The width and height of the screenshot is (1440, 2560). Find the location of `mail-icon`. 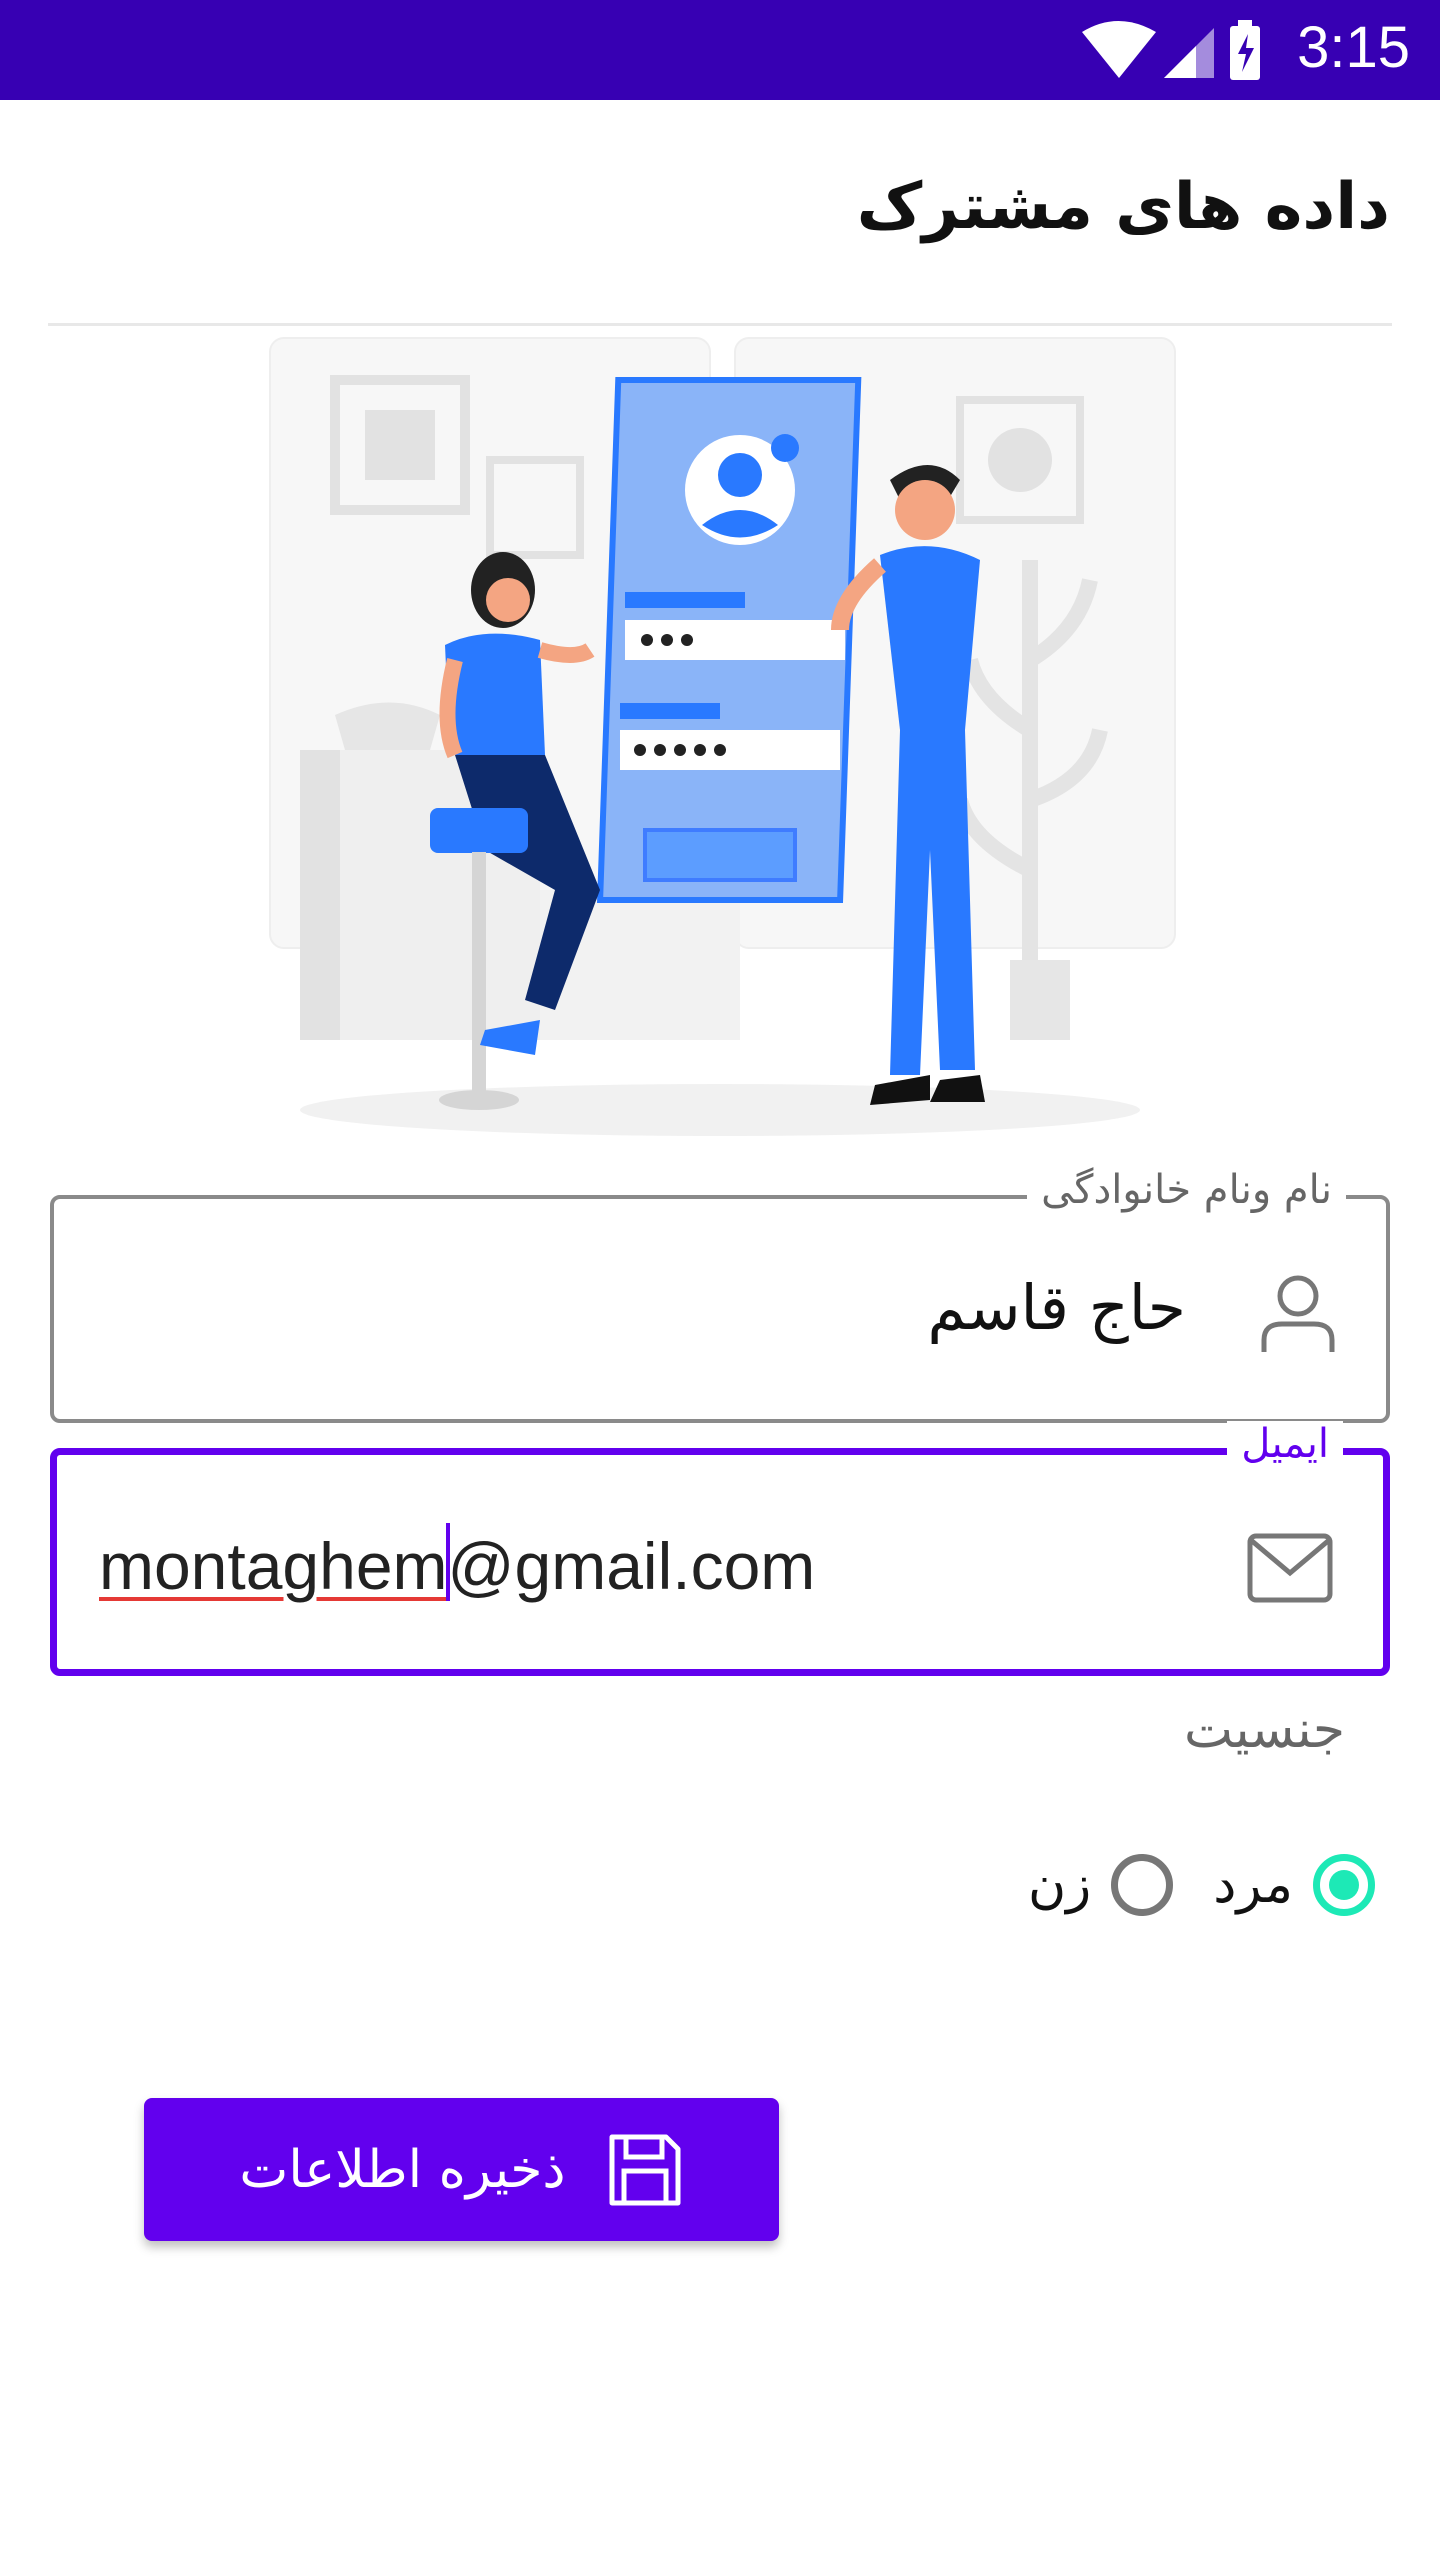

mail-icon is located at coordinates (1290, 1568).